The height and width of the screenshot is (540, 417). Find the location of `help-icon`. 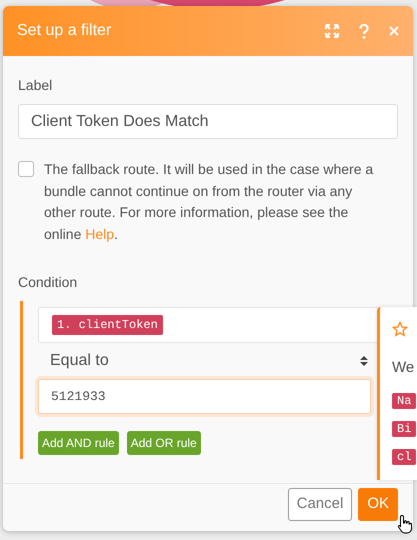

help-icon is located at coordinates (364, 31).